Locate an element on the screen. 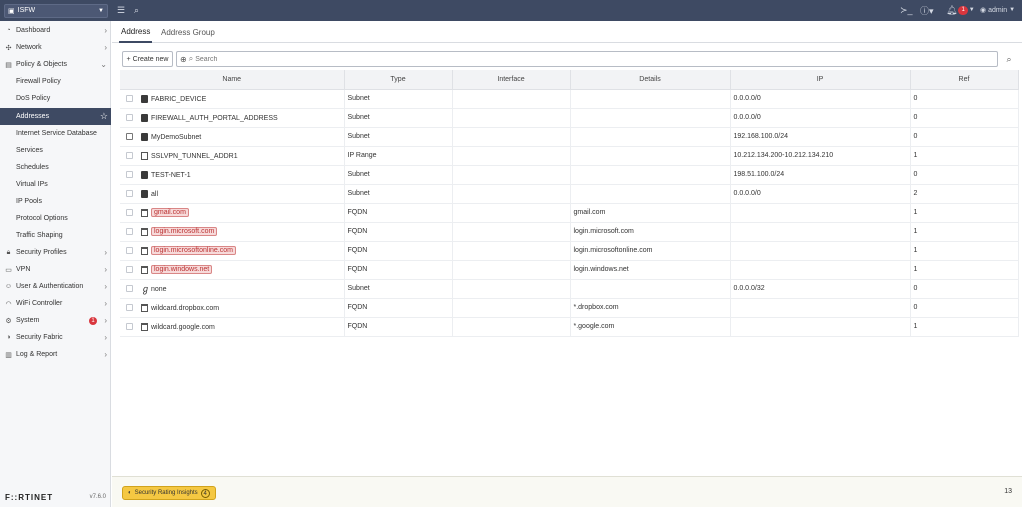 The width and height of the screenshot is (1022, 507). table-row: FABRIC_DEVICE Subnet 0.0.0.0/0 0 is located at coordinates (569, 99).